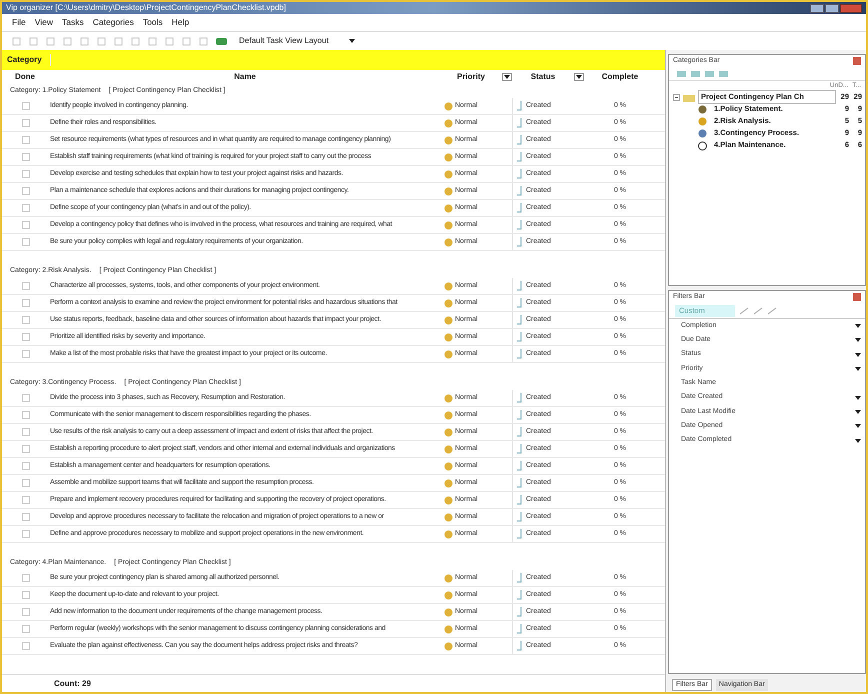  I want to click on menu-item: Tasks, so click(73, 22).